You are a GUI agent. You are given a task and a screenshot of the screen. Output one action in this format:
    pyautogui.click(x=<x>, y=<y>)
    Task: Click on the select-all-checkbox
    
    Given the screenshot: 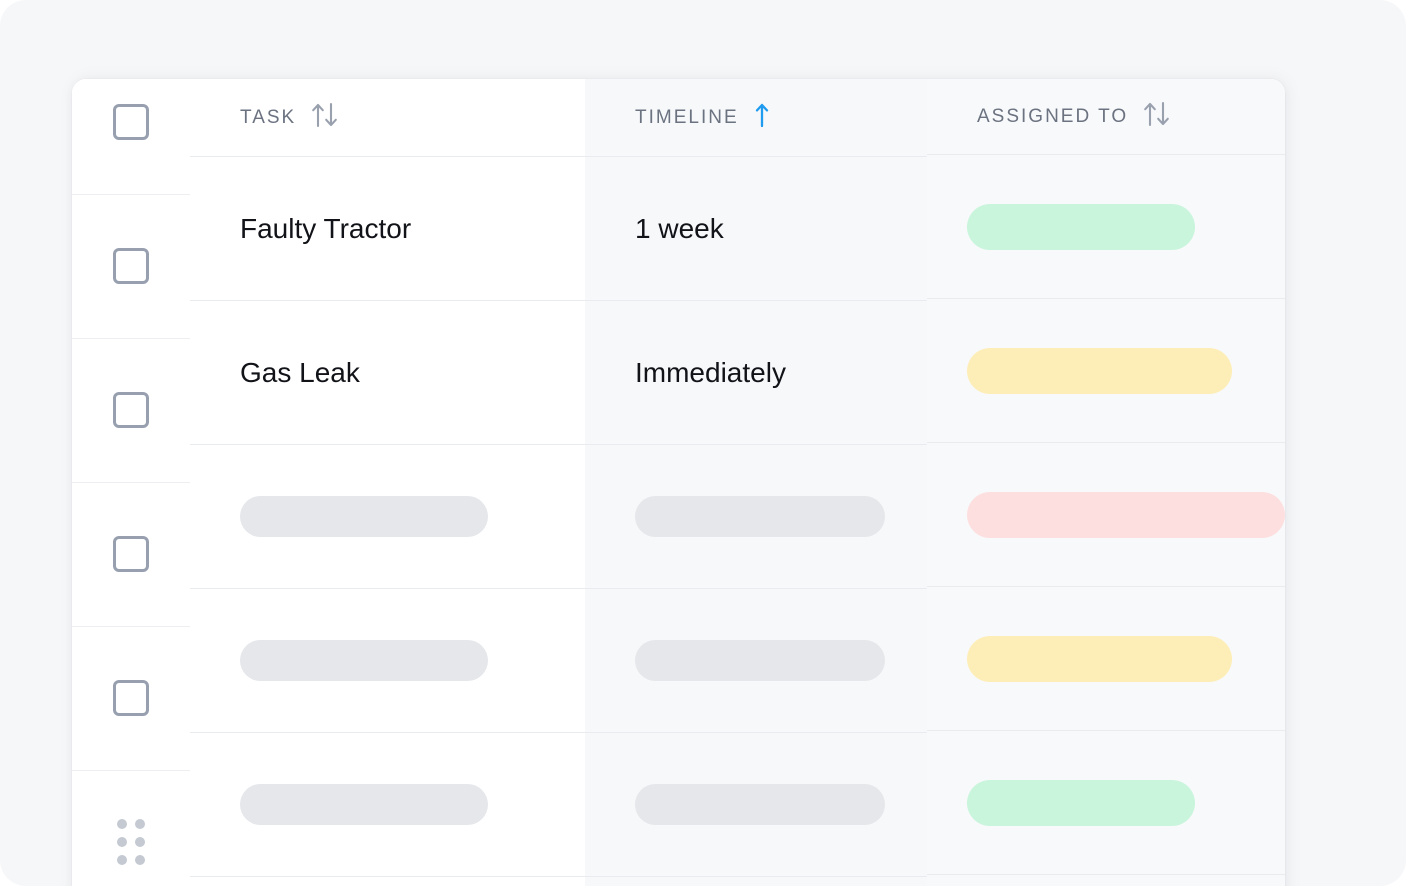 What is the action you would take?
    pyautogui.click(x=131, y=122)
    